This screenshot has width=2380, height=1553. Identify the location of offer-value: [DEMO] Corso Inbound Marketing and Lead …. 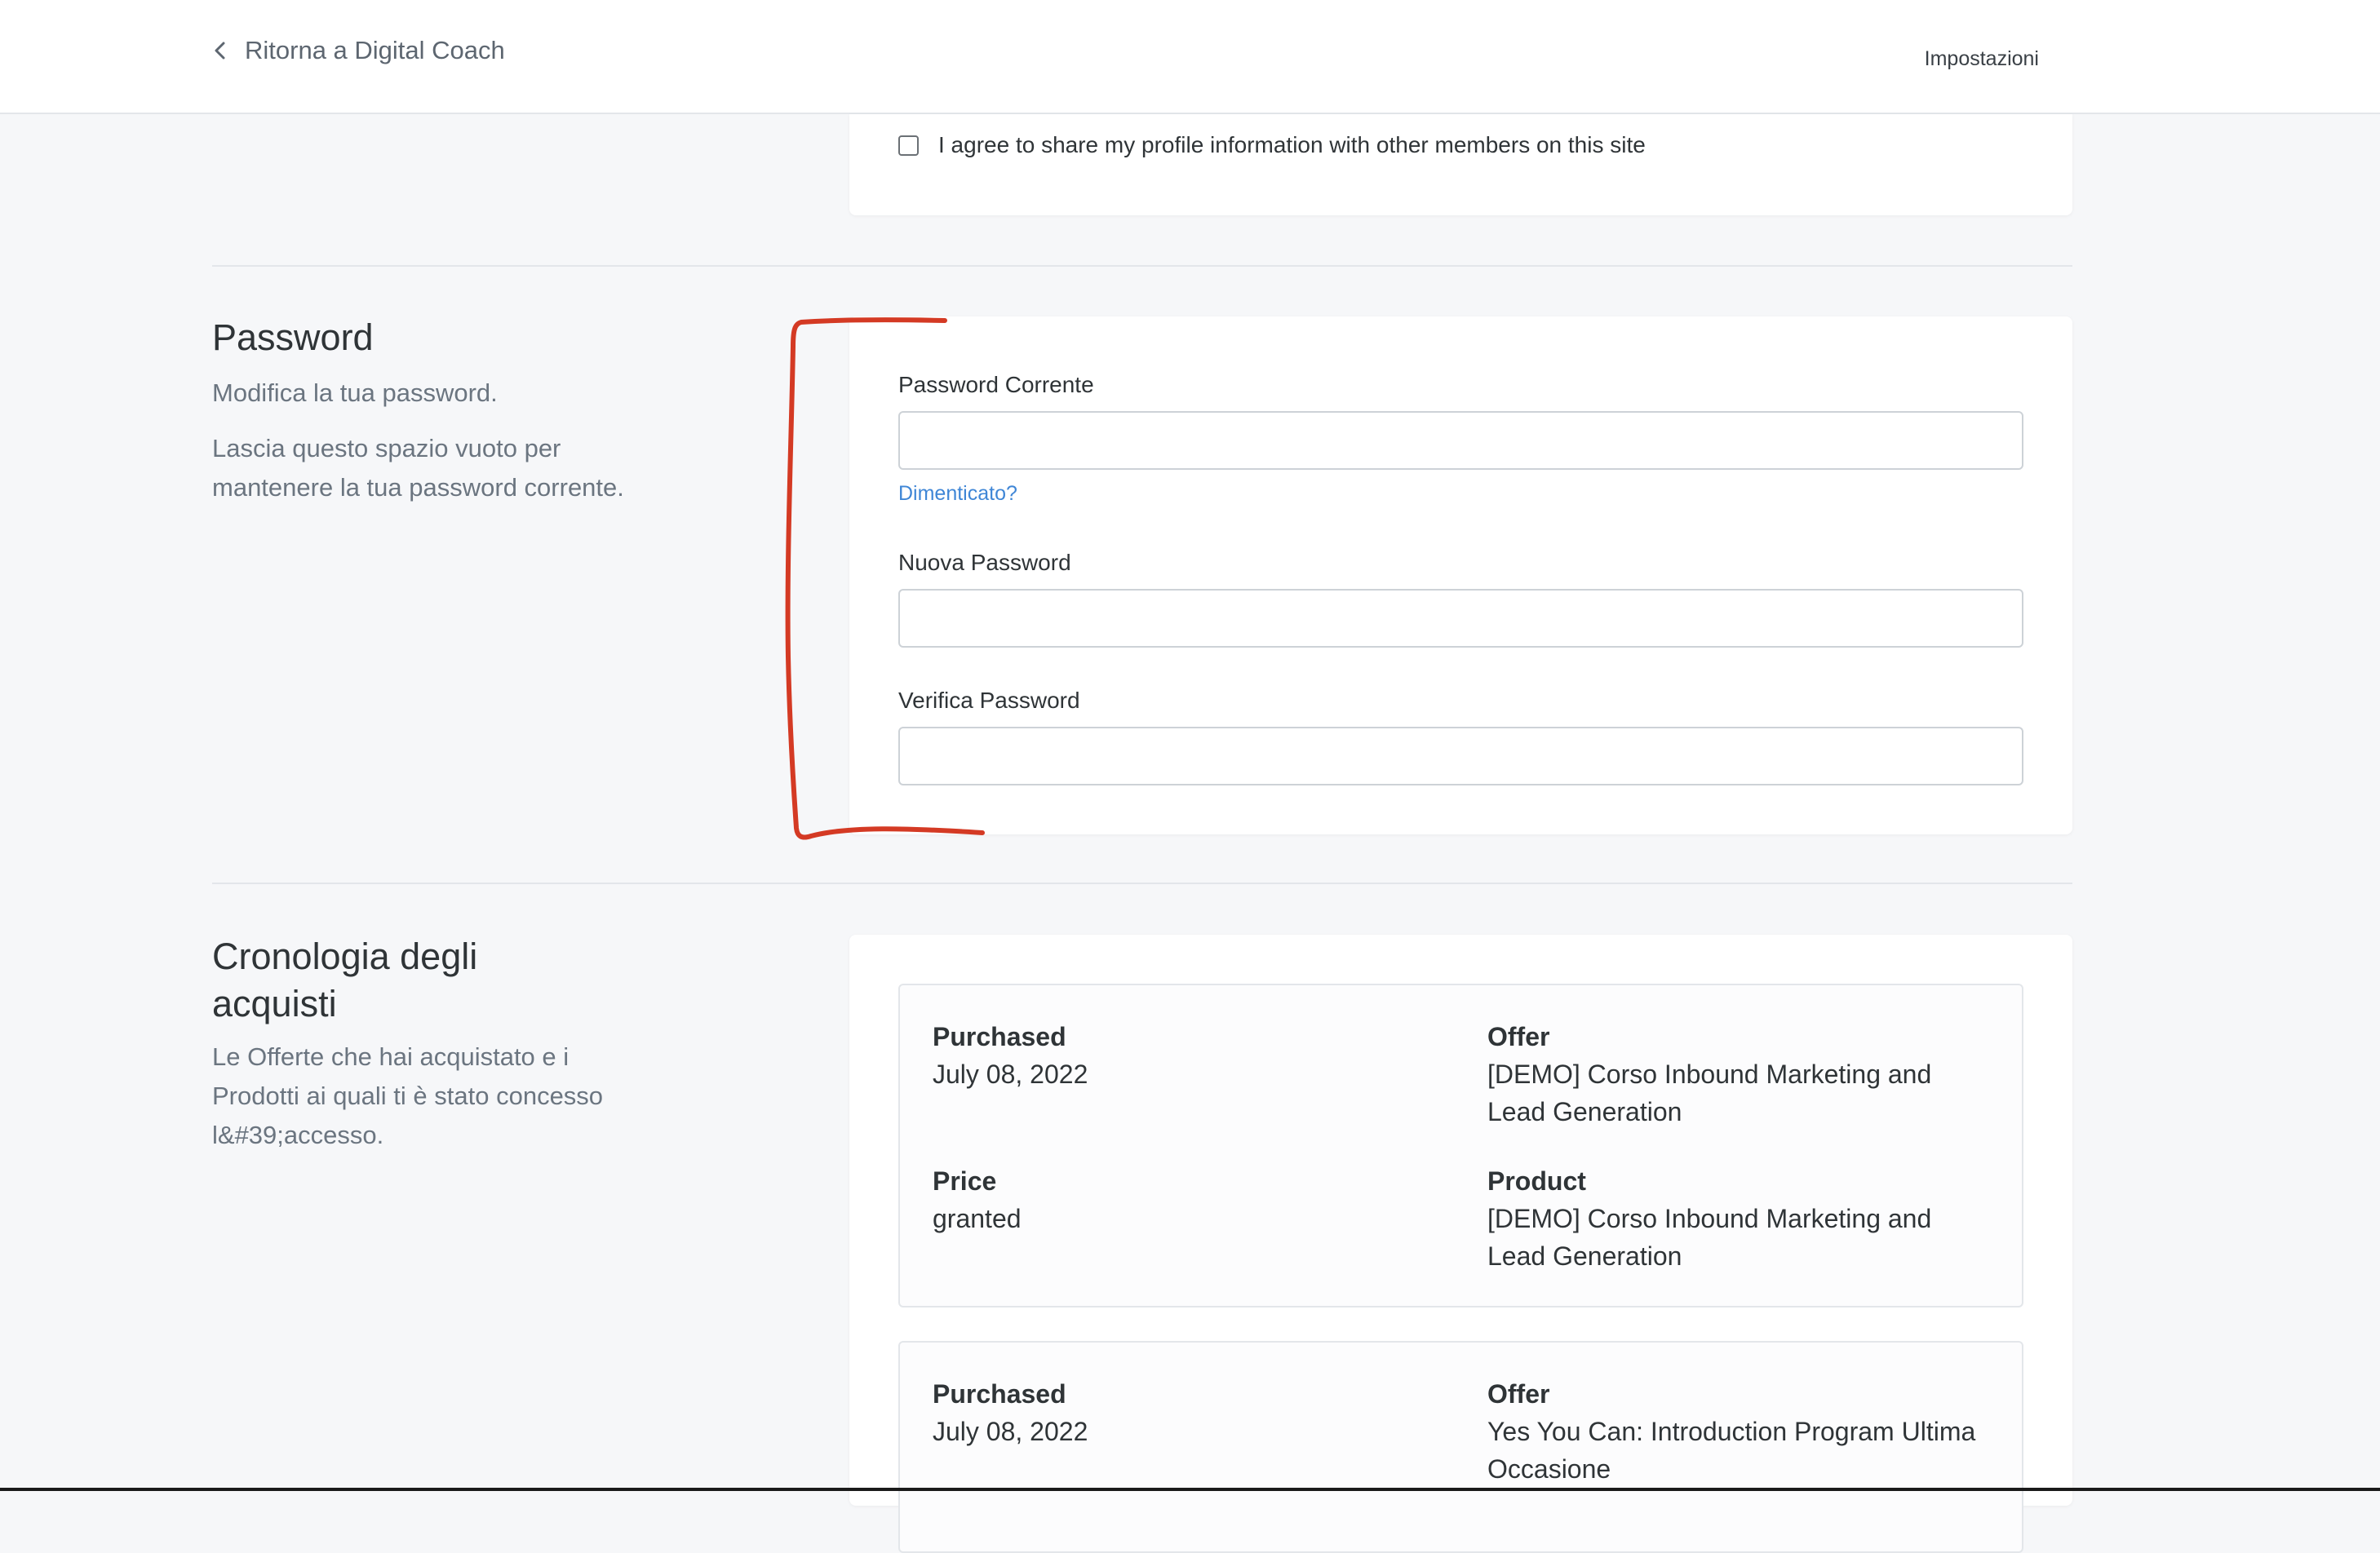
(1709, 1093).